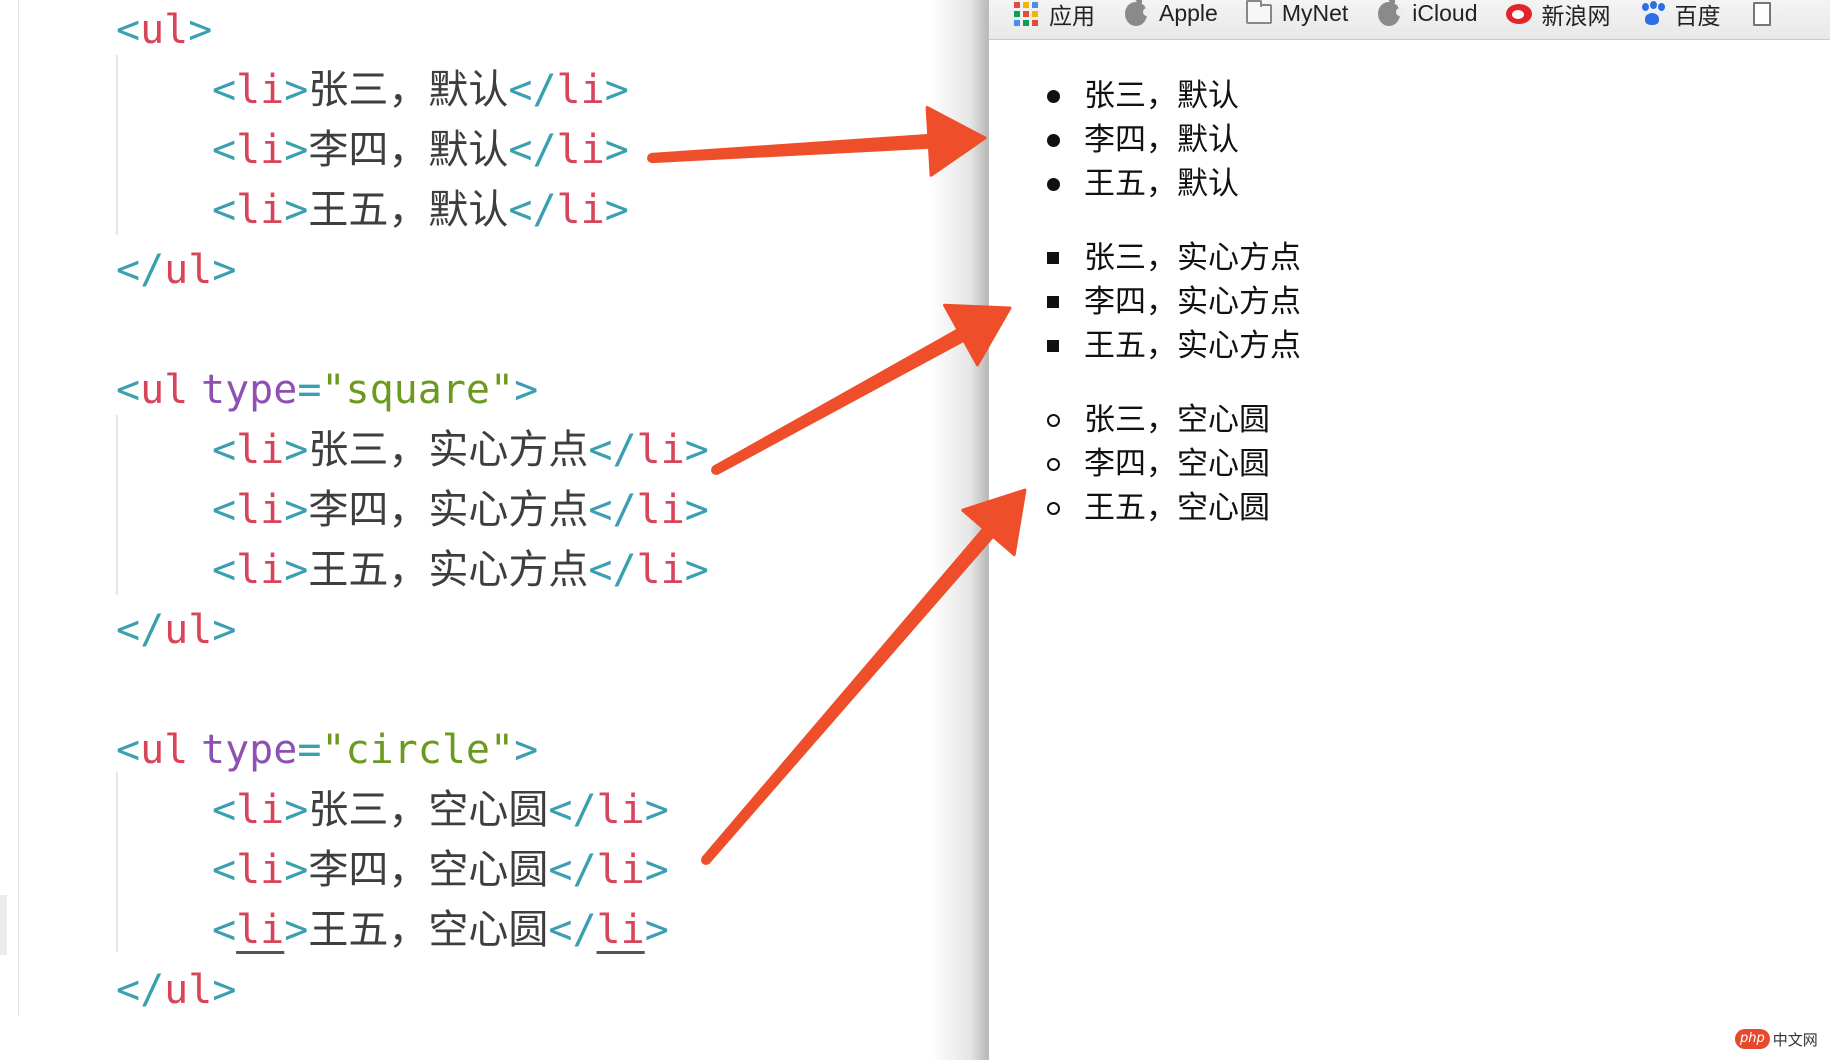 This screenshot has width=1830, height=1060. What do you see at coordinates (420, 90) in the screenshot?
I see `code-line: <li>张三，默认</li>` at bounding box center [420, 90].